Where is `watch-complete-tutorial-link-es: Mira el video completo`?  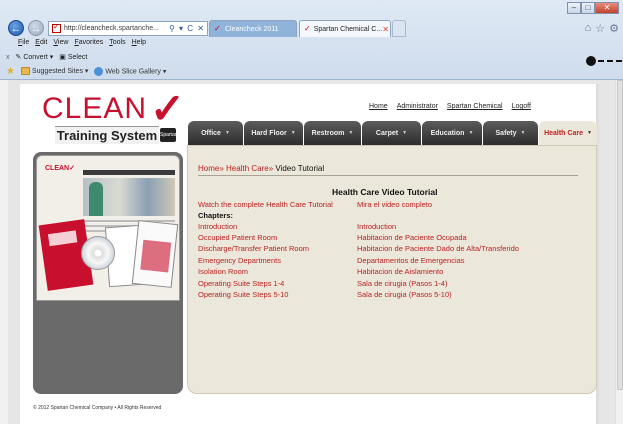 watch-complete-tutorial-link-es: Mira el video completo is located at coordinates (394, 204).